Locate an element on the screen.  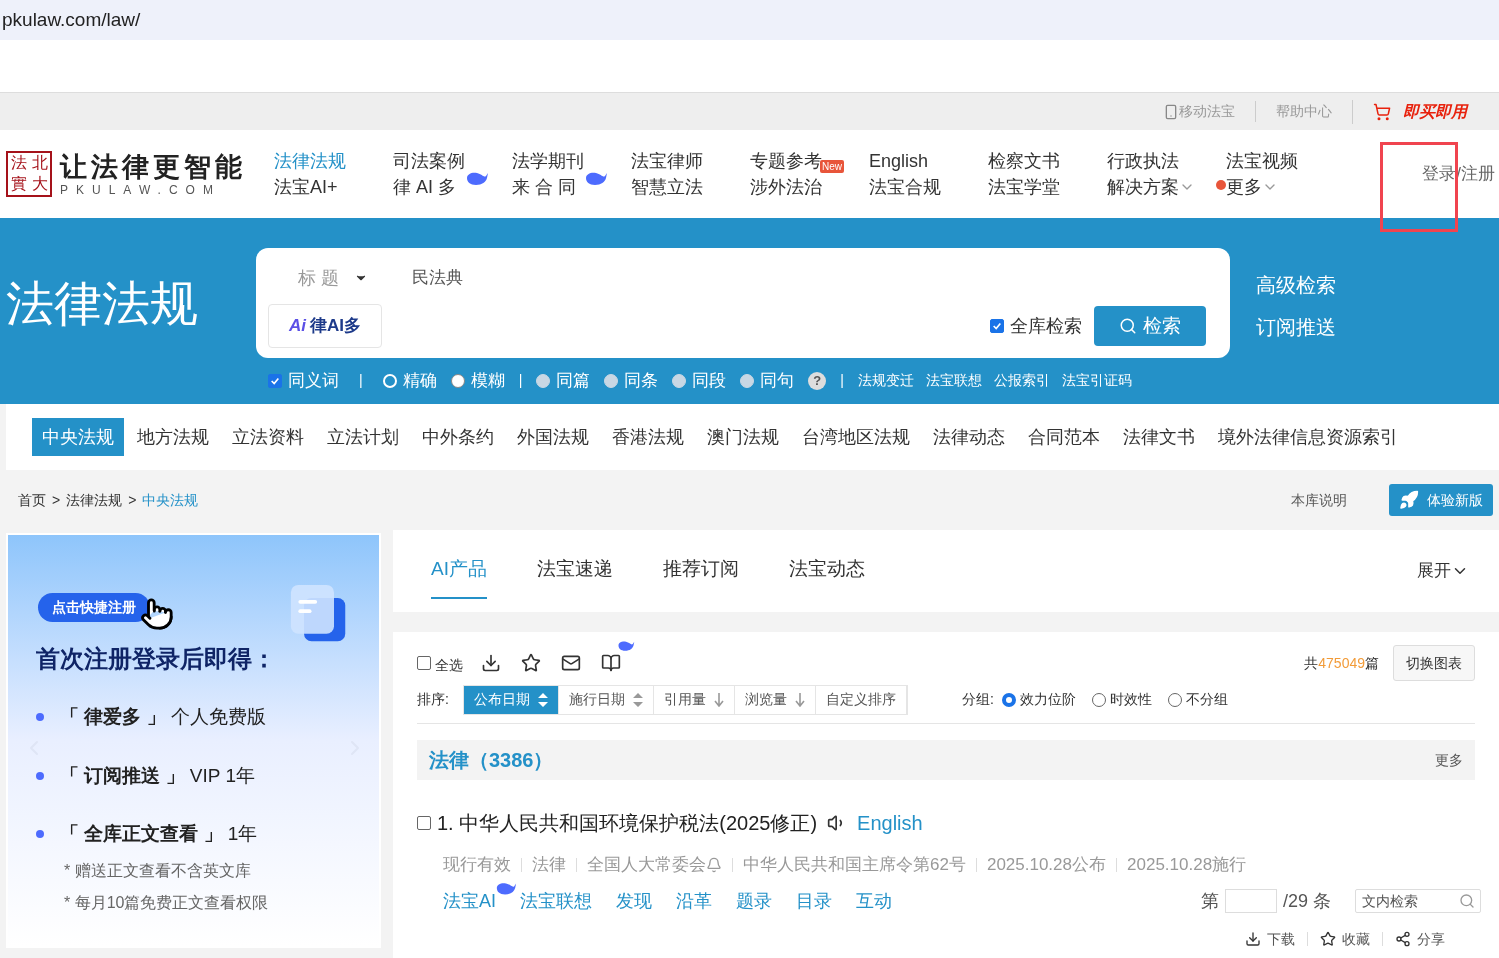
action-link: 互动 is located at coordinates (874, 901).